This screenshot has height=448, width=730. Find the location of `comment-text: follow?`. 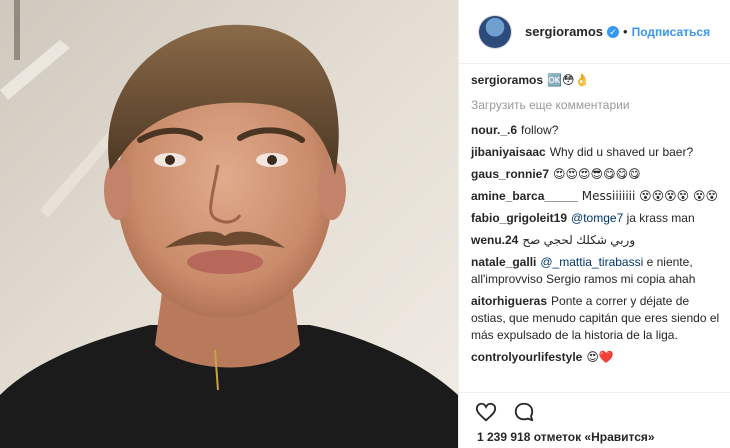

comment-text: follow? is located at coordinates (540, 130).